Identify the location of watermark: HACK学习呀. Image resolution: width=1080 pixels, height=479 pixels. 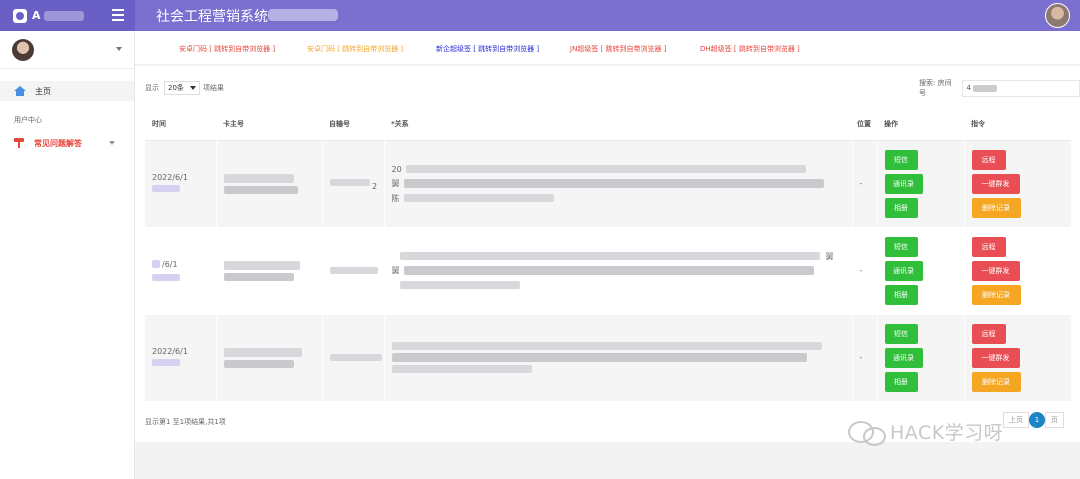
(925, 432).